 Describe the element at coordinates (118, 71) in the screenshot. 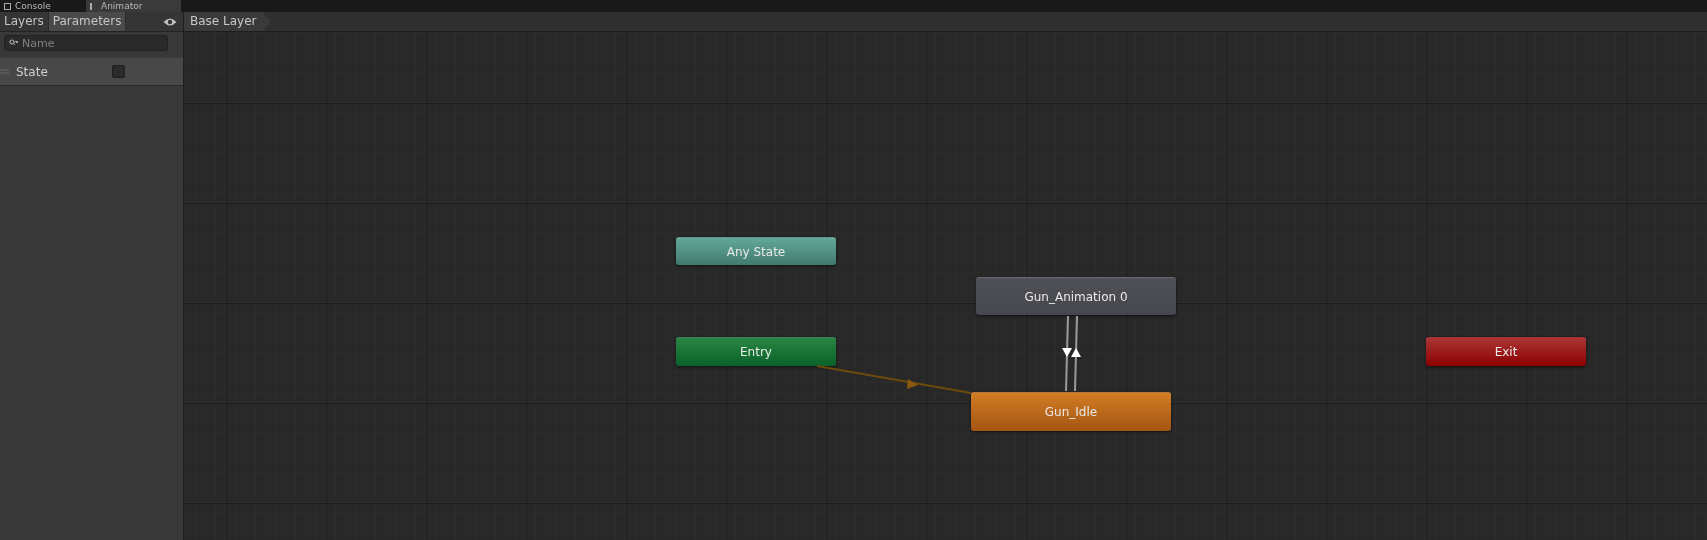

I see `parameter-checkbox` at that location.